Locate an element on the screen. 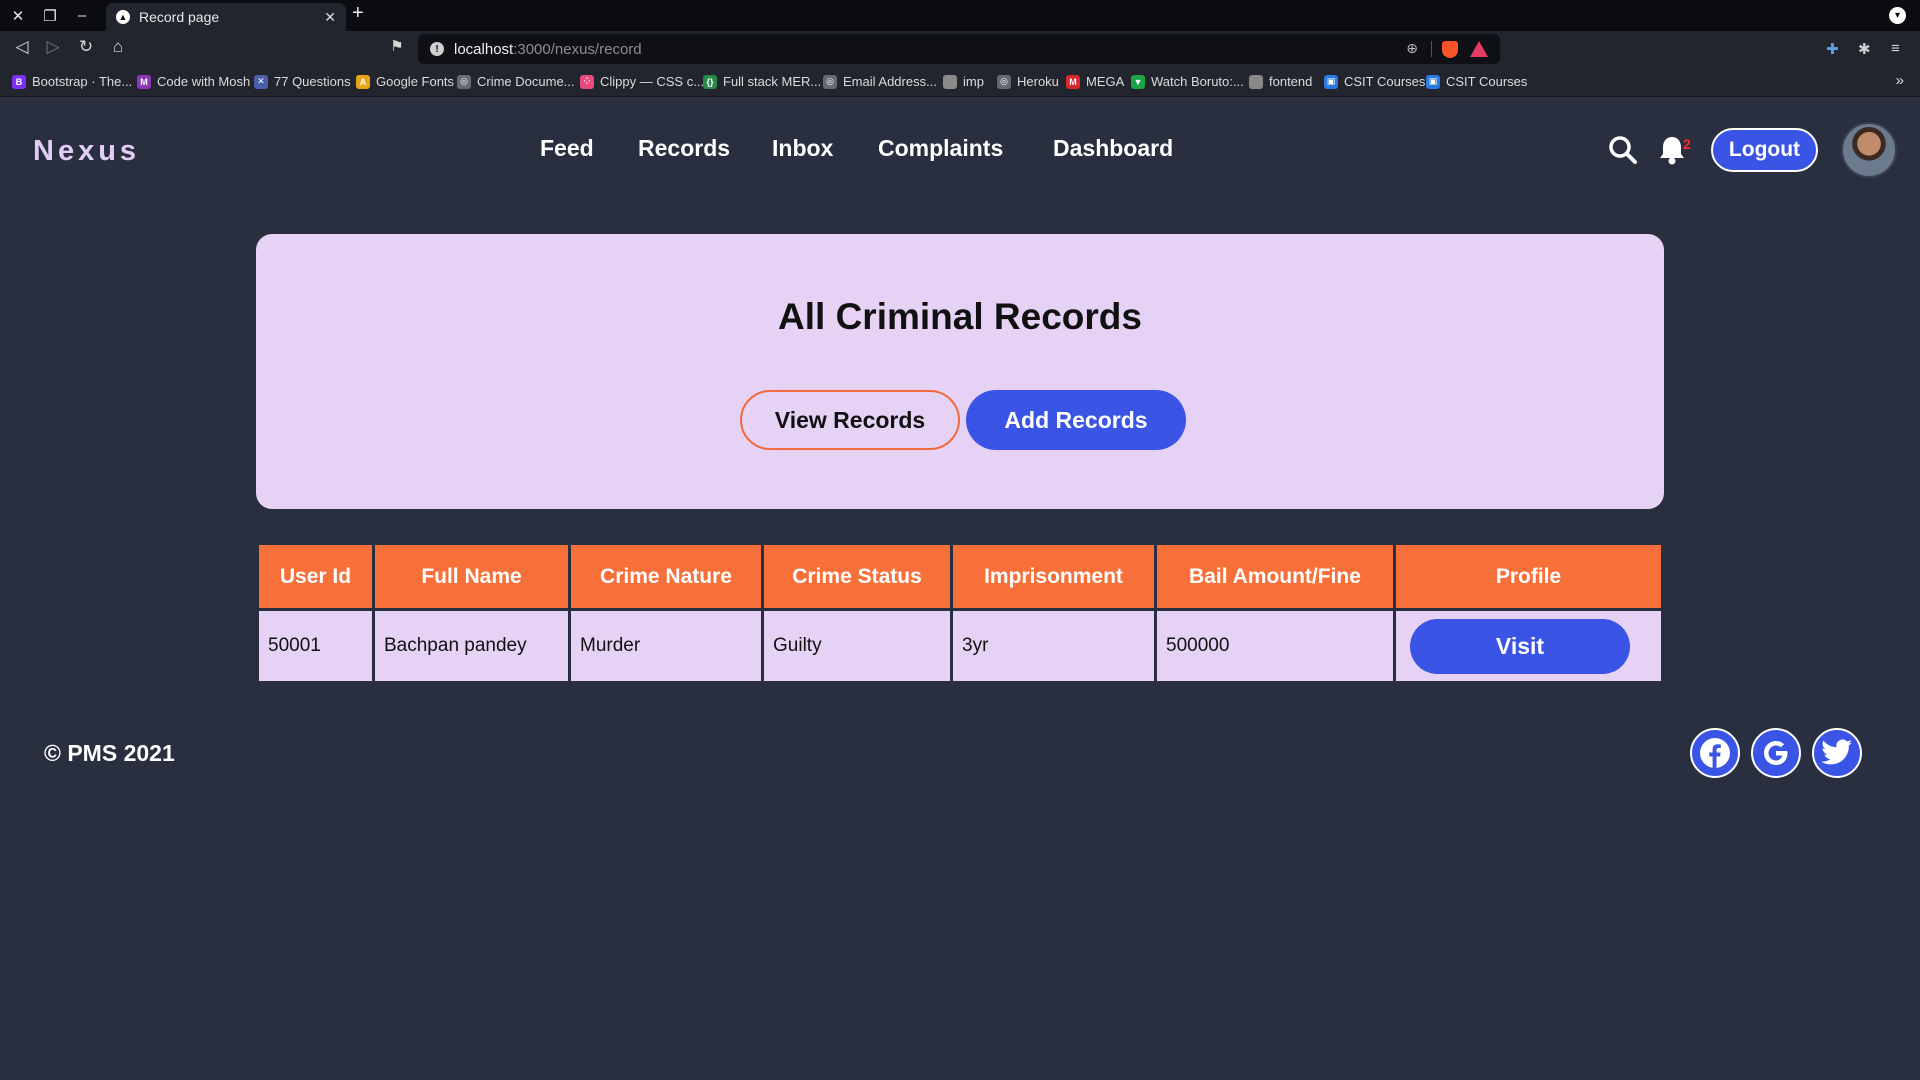  bookmark-label: imp is located at coordinates (973, 81).